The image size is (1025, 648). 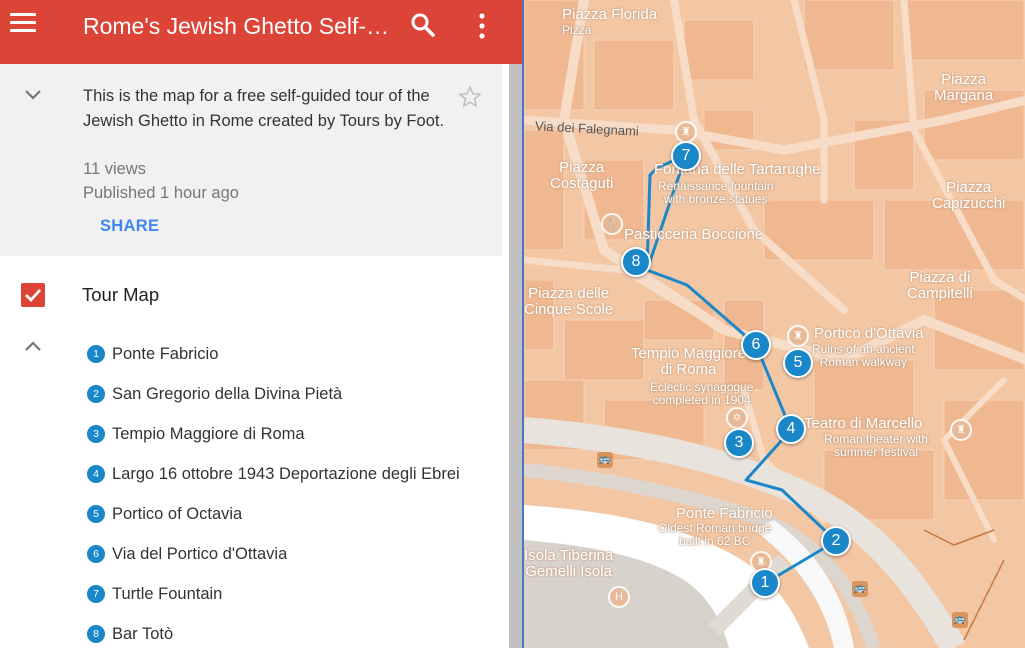 I want to click on place-label: Turtle Fountain, so click(x=167, y=593).